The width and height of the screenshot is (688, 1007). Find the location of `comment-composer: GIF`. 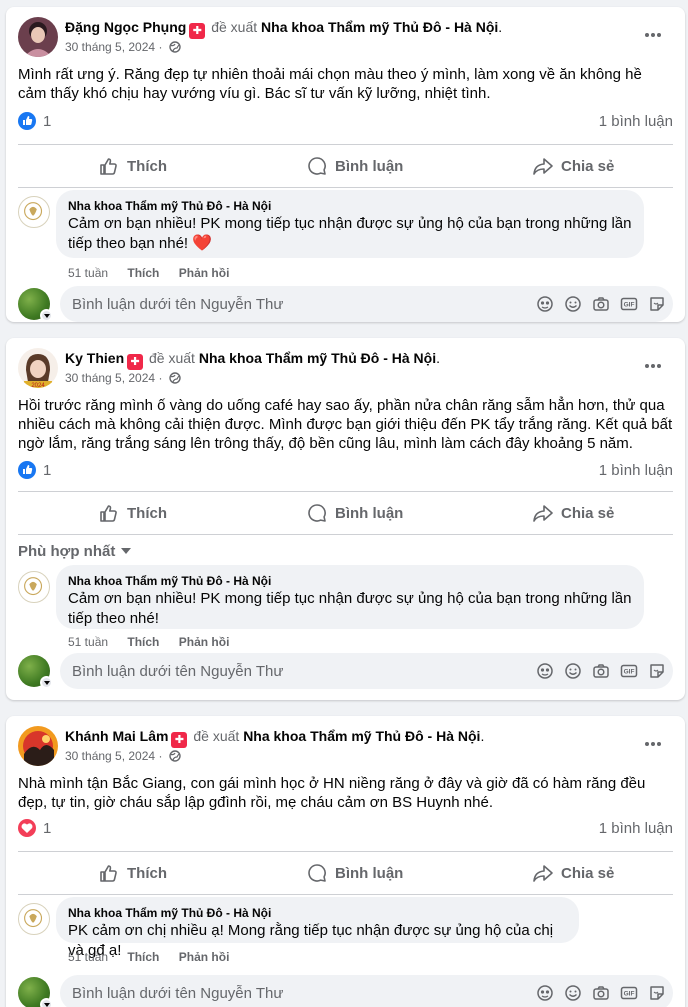

comment-composer: GIF is located at coordinates (345, 304).